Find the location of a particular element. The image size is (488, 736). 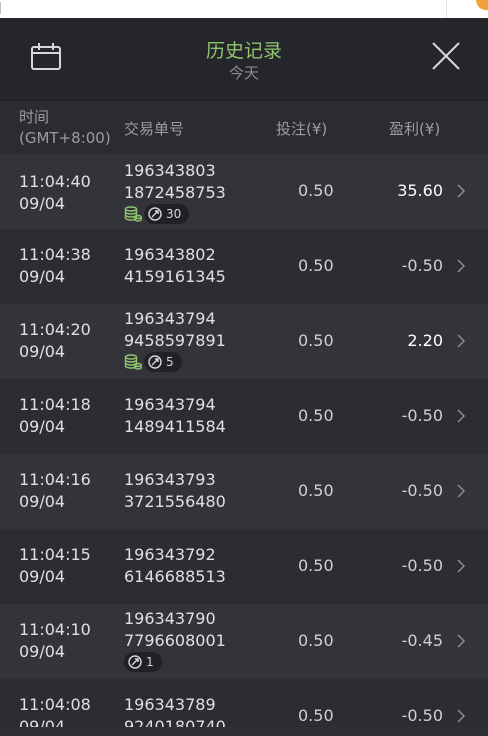

row-order: 196343790 7796608001 is located at coordinates (175, 629).